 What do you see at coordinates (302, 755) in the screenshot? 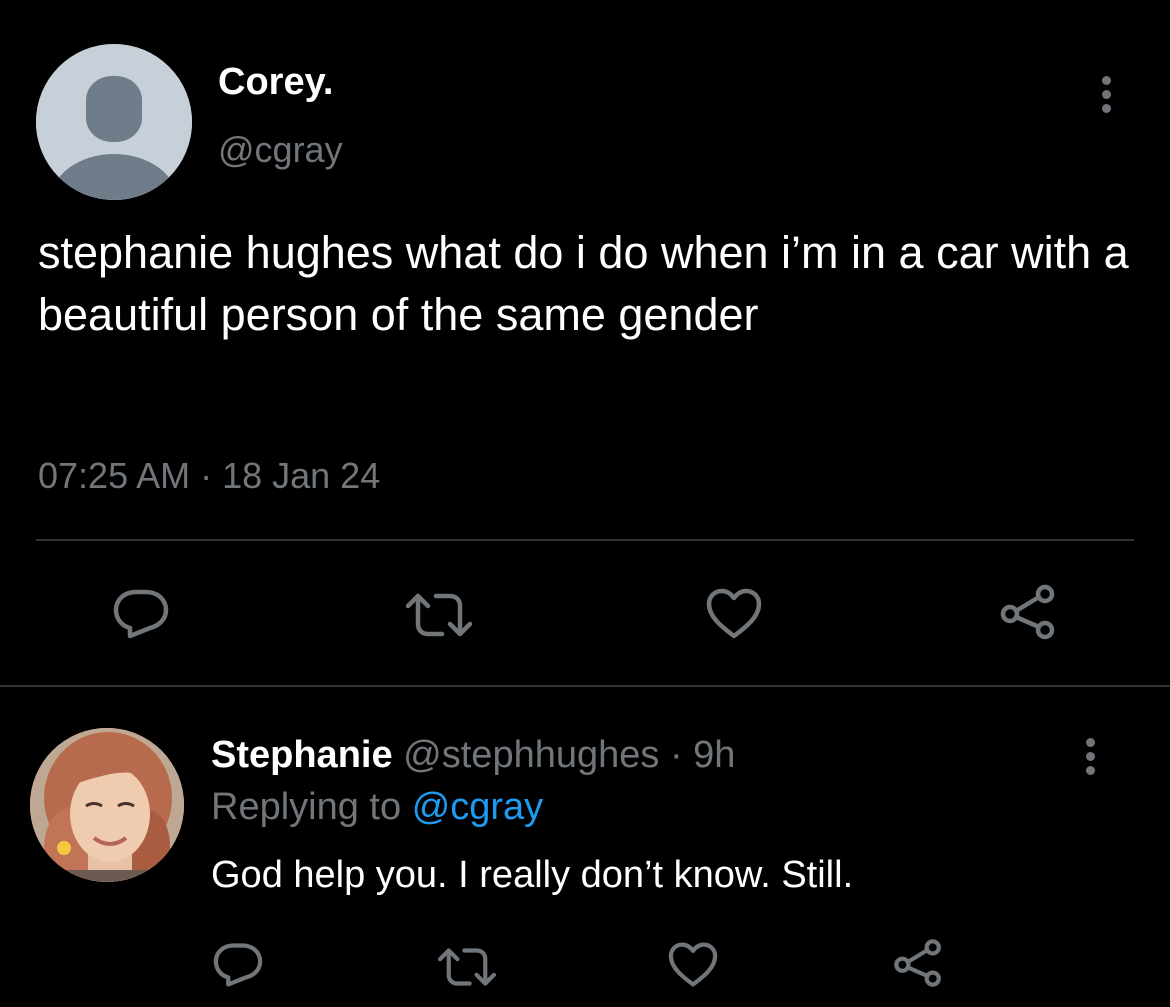
I see `reply-author-name: Stephanie` at bounding box center [302, 755].